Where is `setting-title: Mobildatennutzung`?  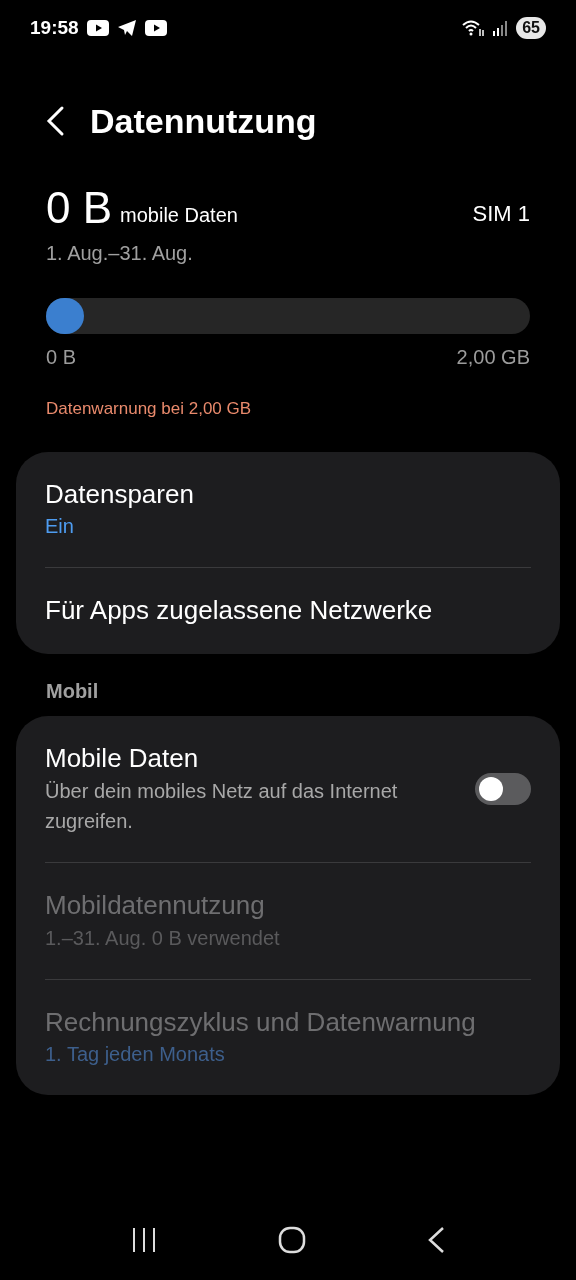 setting-title: Mobildatennutzung is located at coordinates (155, 905).